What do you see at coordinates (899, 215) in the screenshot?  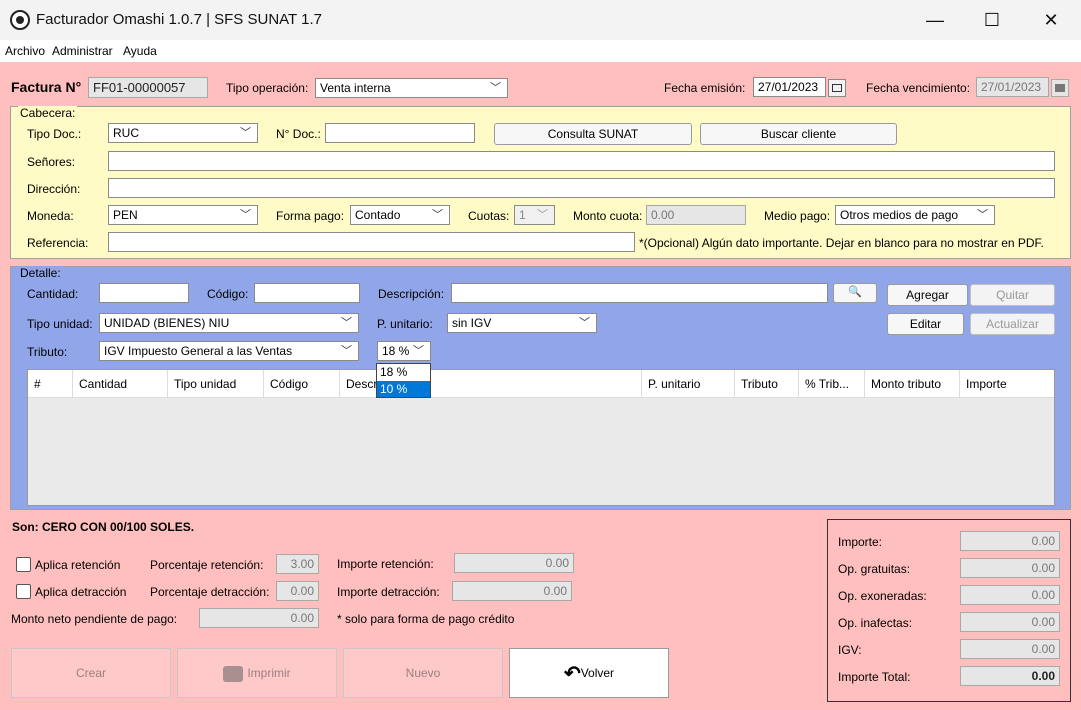 I see `medio-pago-value: Otros medios de pago` at bounding box center [899, 215].